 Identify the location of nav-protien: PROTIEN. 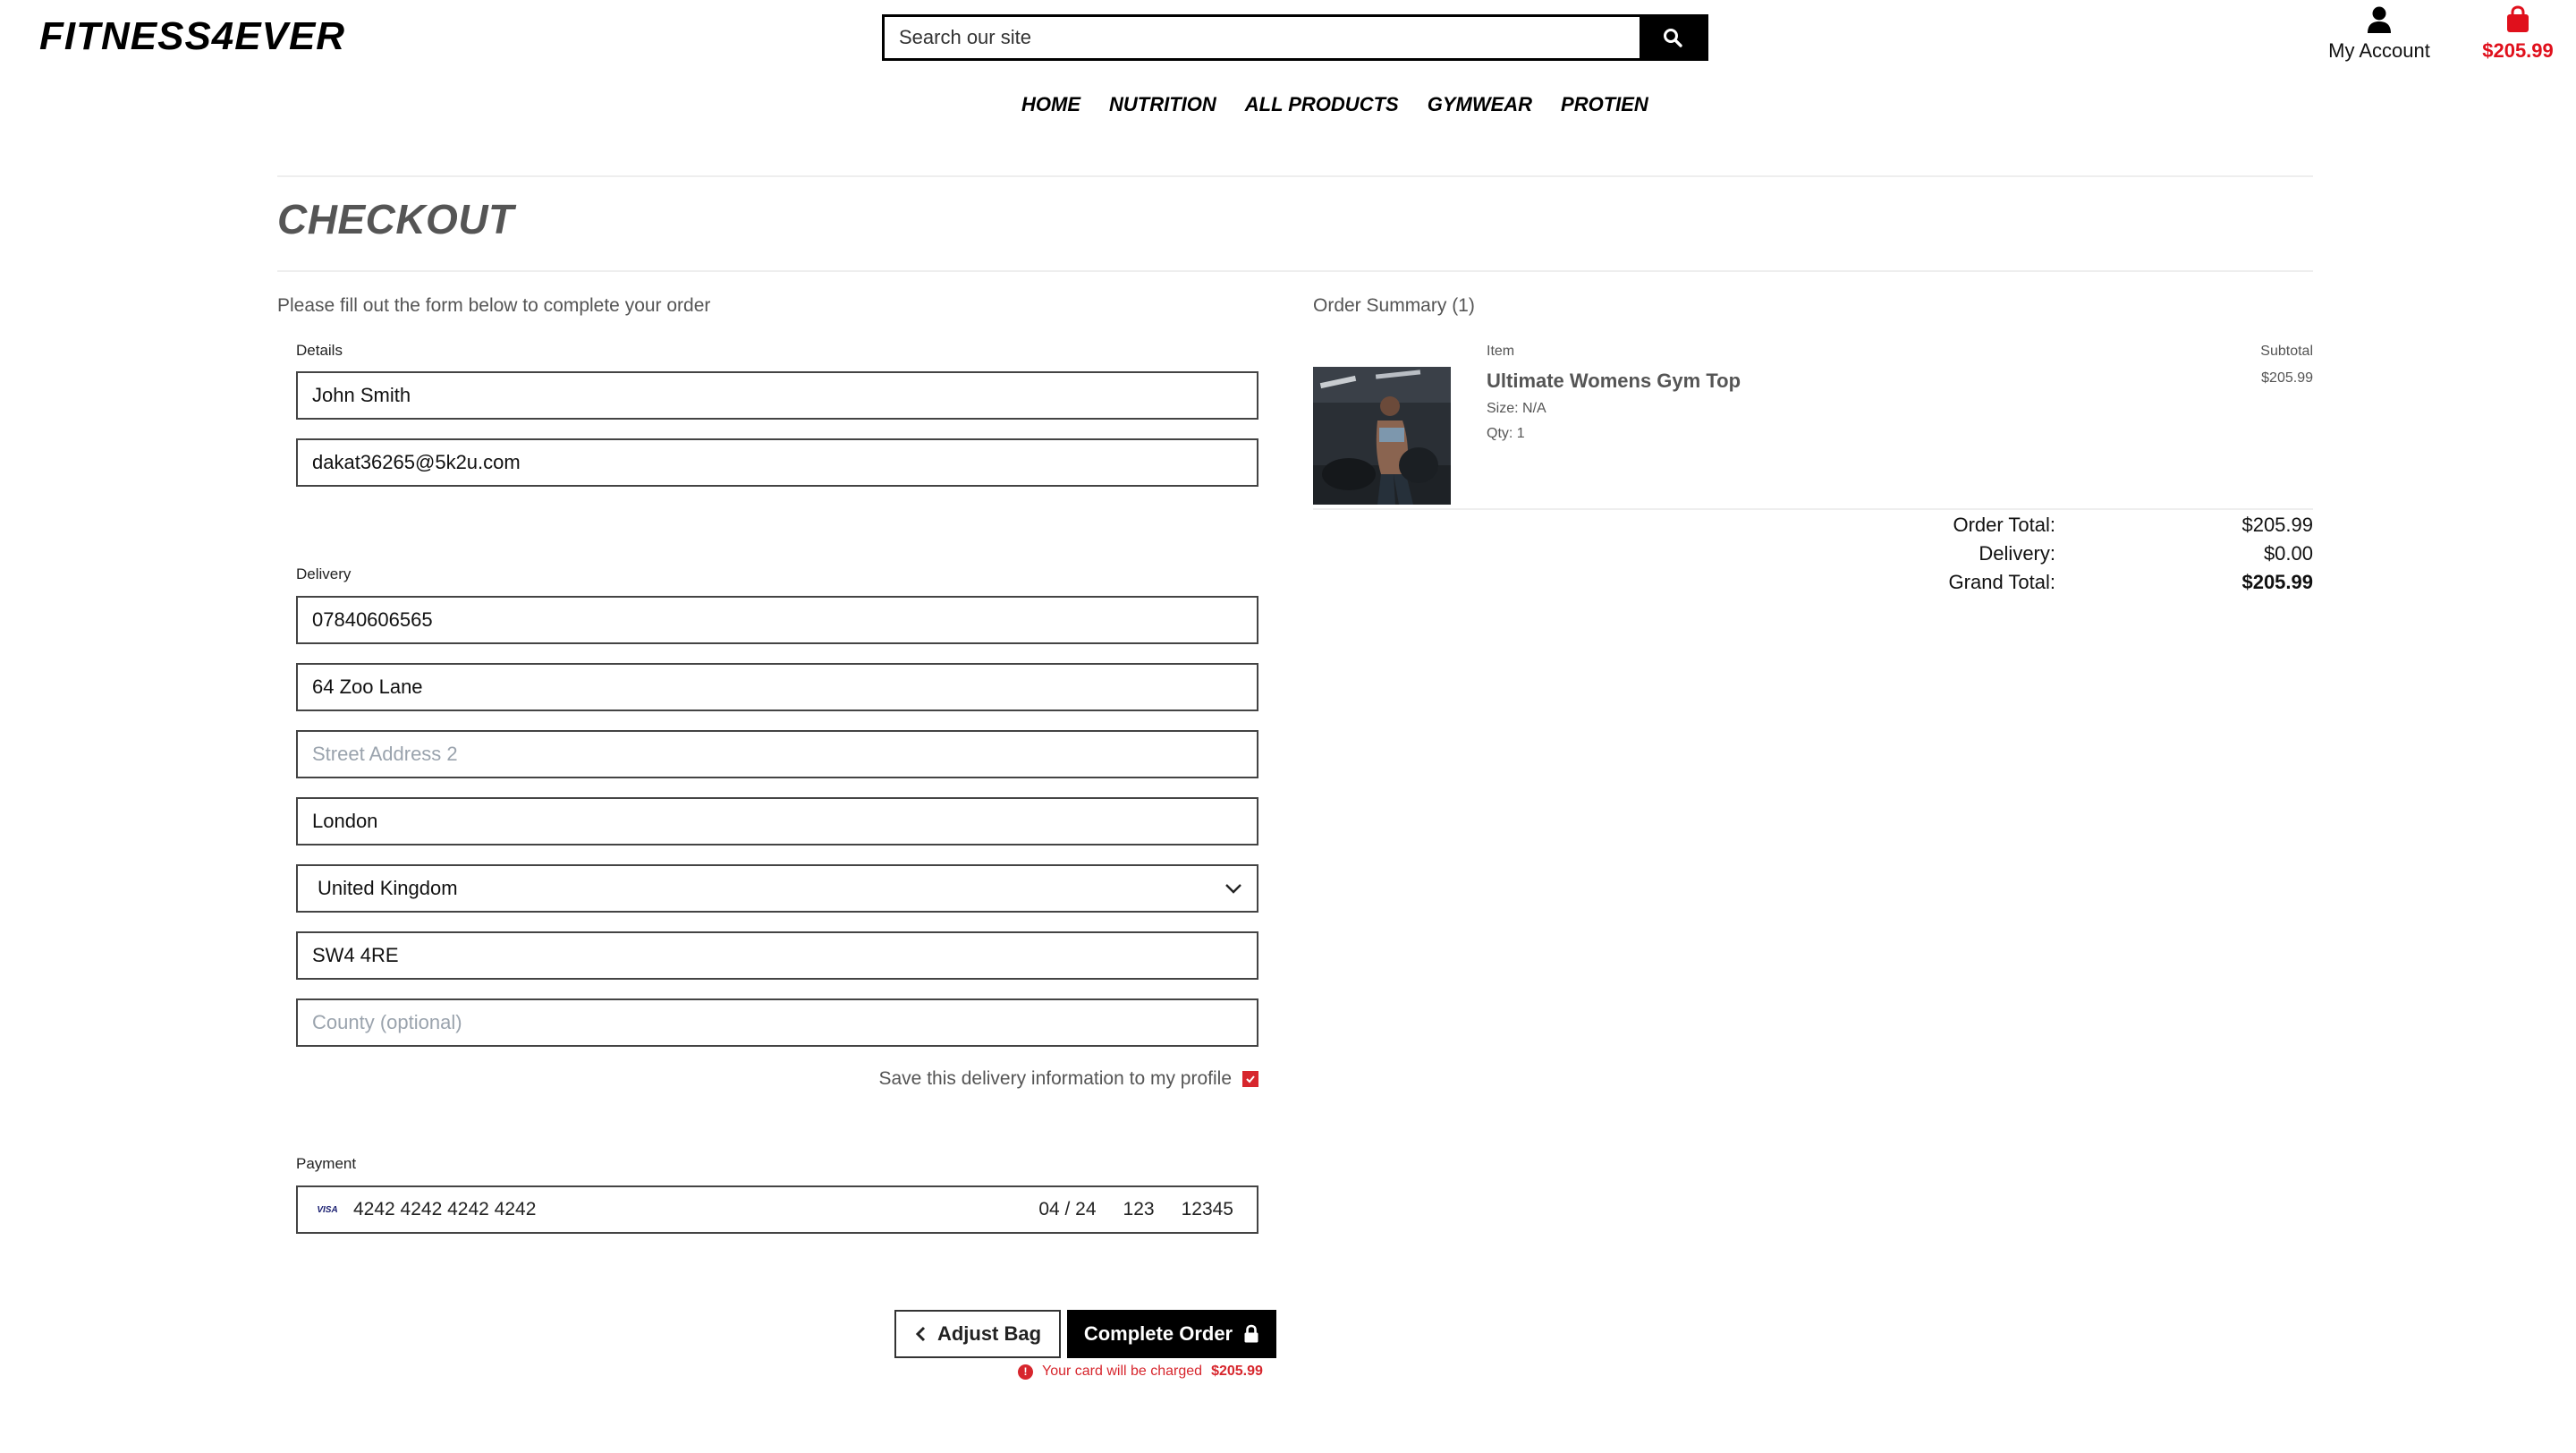
(1604, 104).